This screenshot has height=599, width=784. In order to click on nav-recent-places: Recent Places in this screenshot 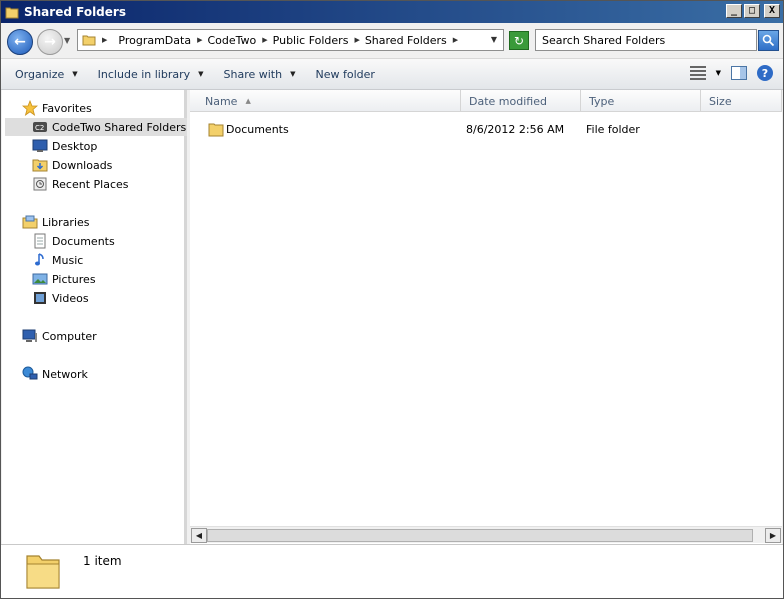, I will do `click(80, 184)`.